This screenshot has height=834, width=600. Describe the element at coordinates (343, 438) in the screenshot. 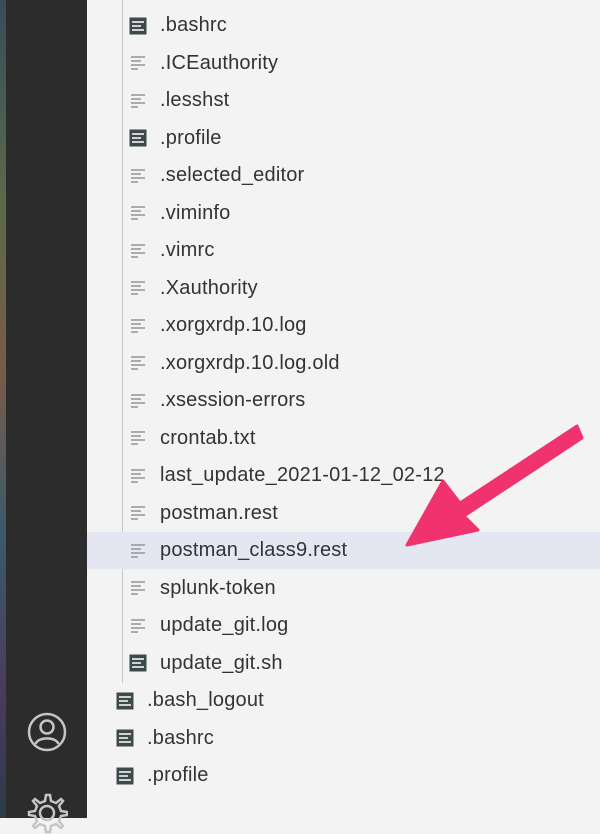

I see `file-item: crontab.txt` at that location.